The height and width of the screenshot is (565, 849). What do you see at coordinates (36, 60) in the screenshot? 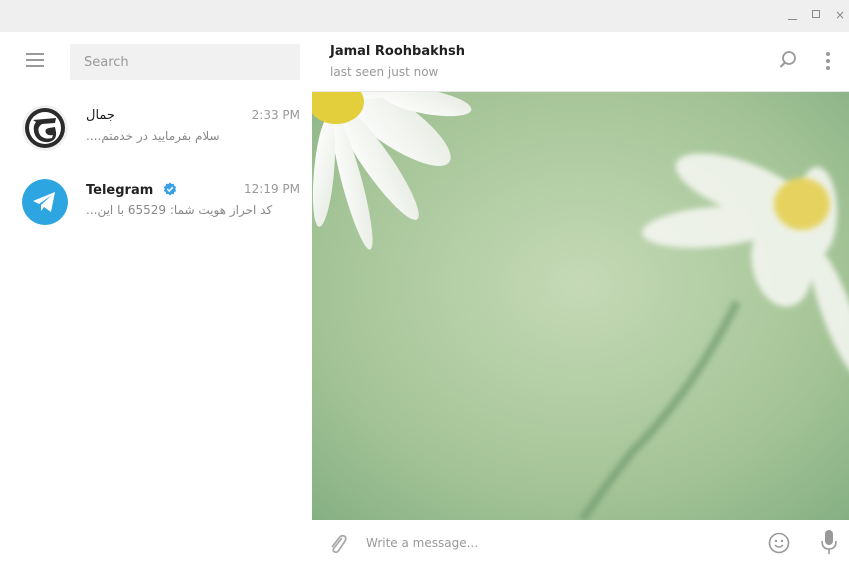
I see `hamburger-menu-icon` at bounding box center [36, 60].